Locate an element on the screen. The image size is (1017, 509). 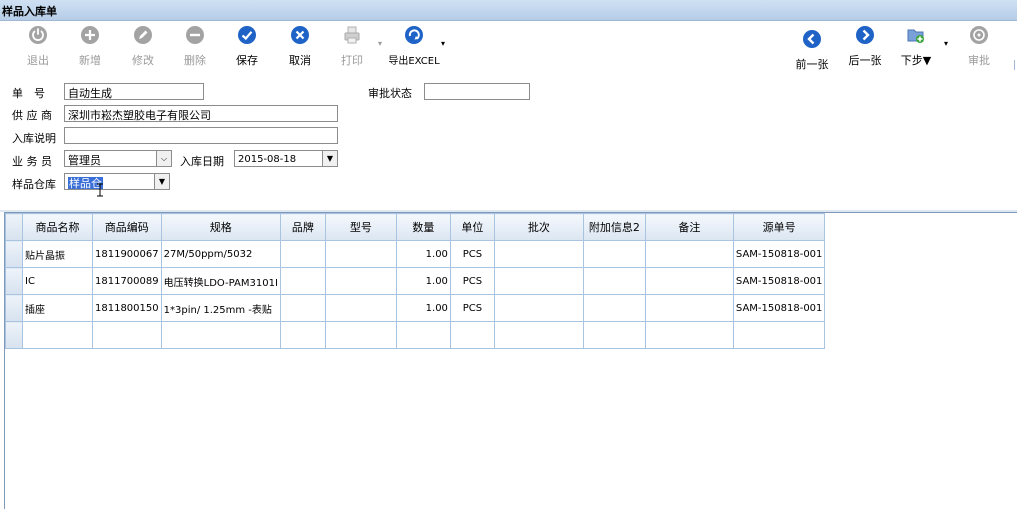
column-header: 源单号 is located at coordinates (779, 227).